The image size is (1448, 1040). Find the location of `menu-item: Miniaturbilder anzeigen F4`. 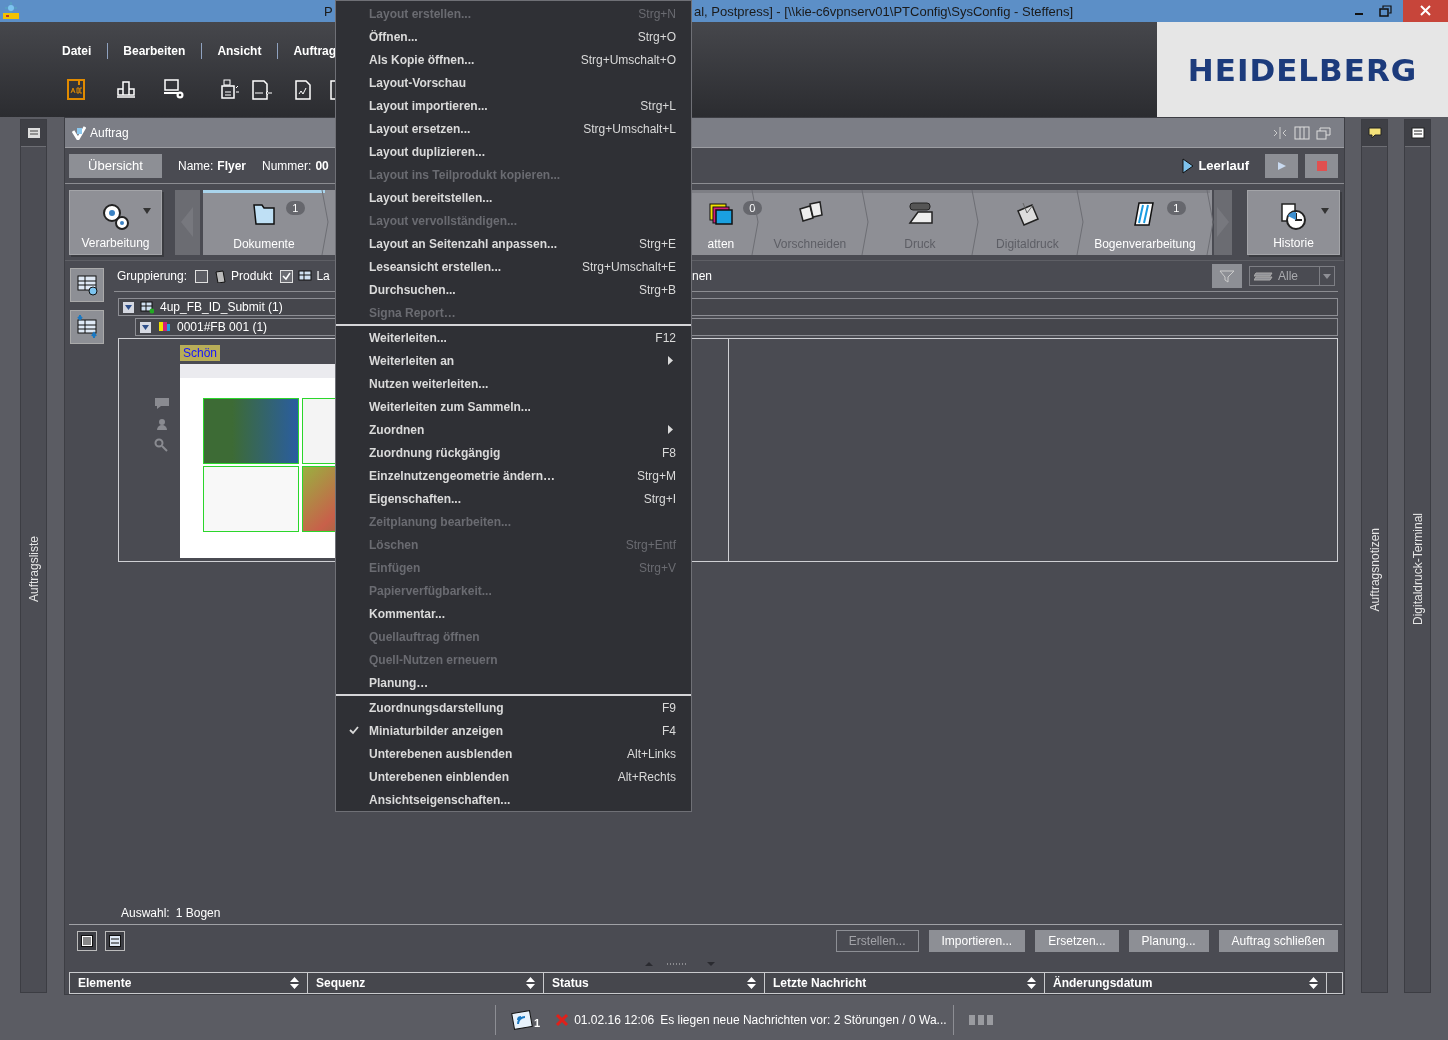

menu-item: Miniaturbilder anzeigen F4 is located at coordinates (513, 730).